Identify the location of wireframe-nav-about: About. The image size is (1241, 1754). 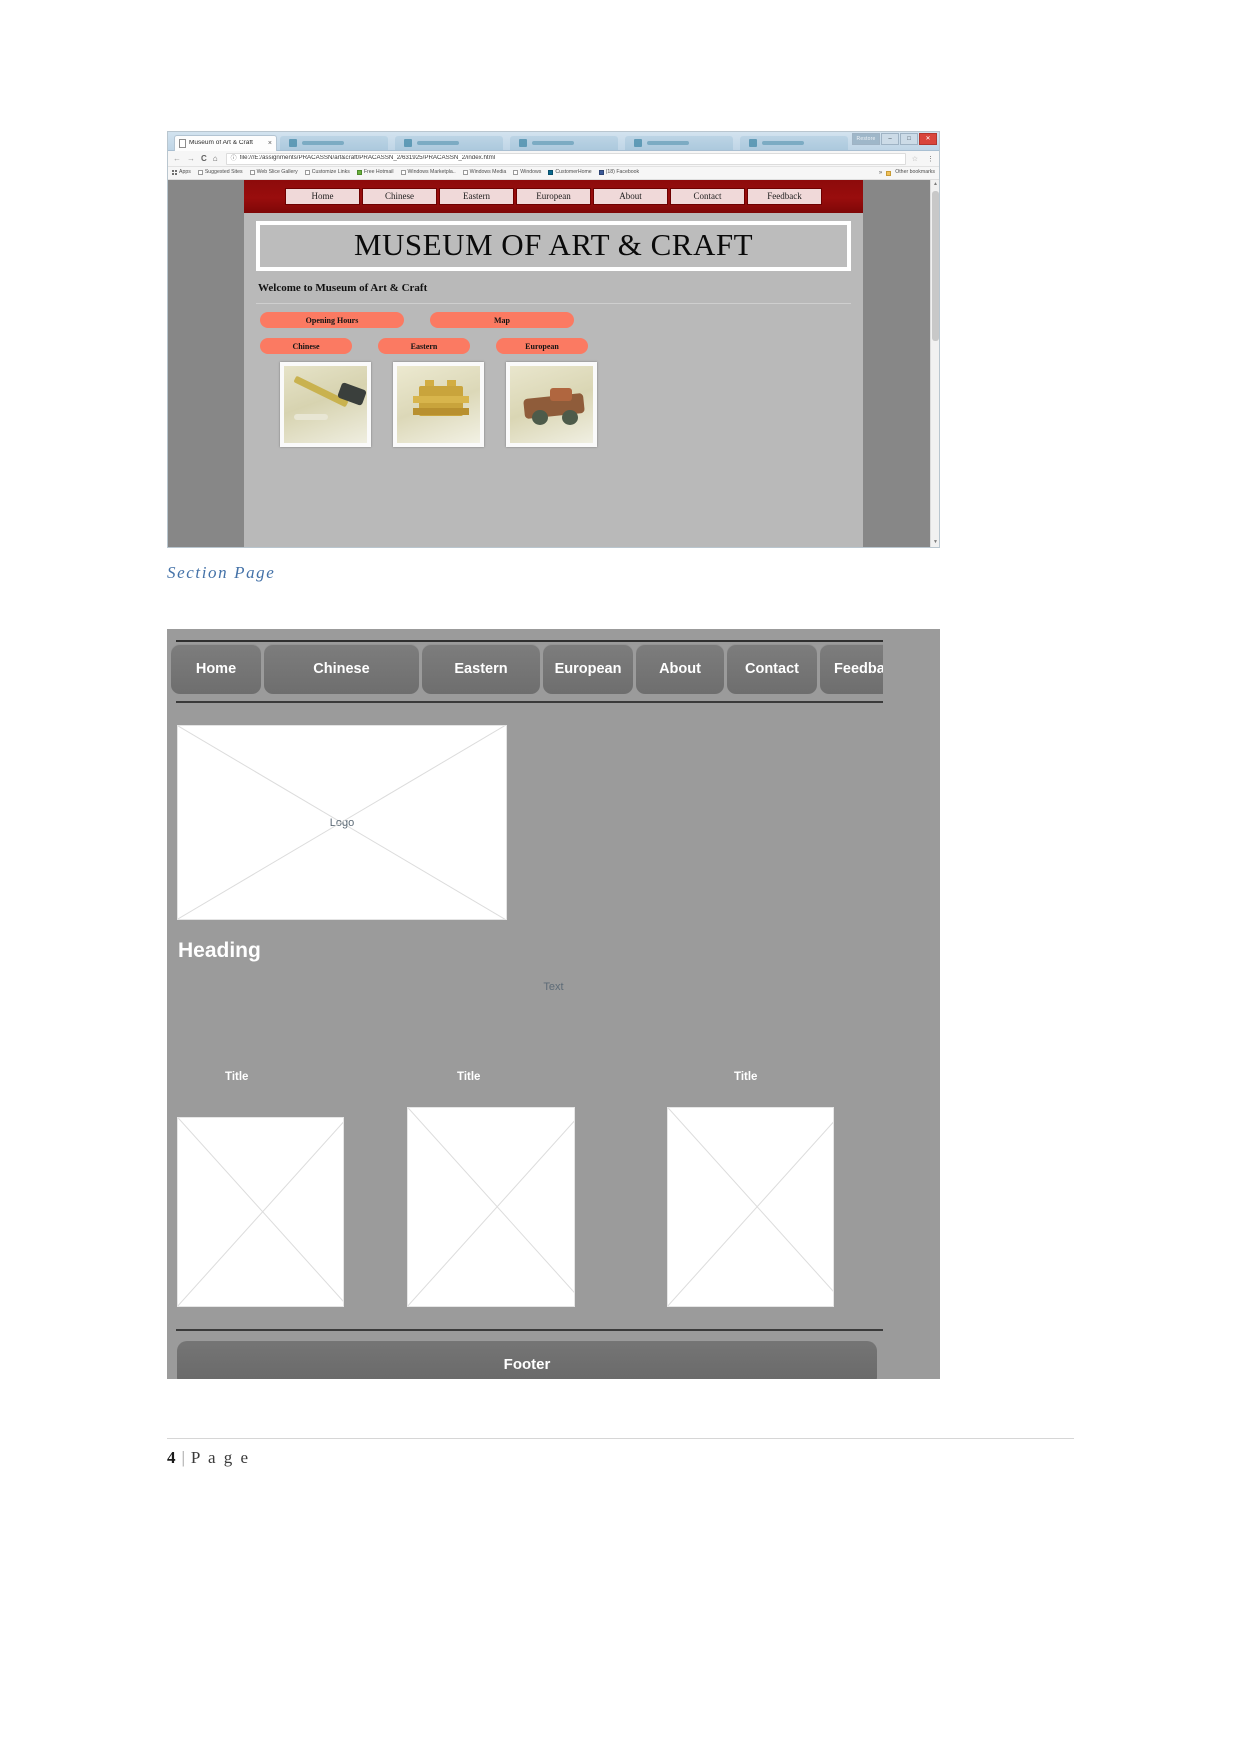
(680, 669).